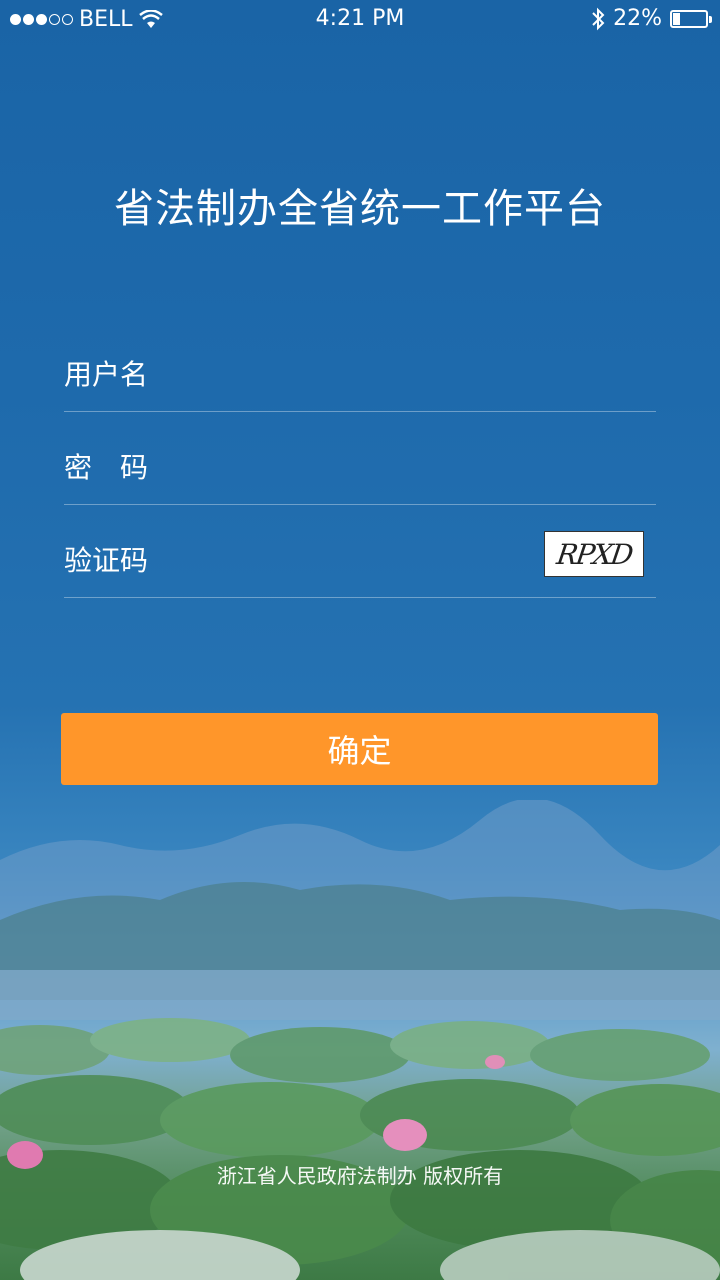 This screenshot has height=1280, width=720. What do you see at coordinates (598, 18) in the screenshot?
I see `bluetooth-icon` at bounding box center [598, 18].